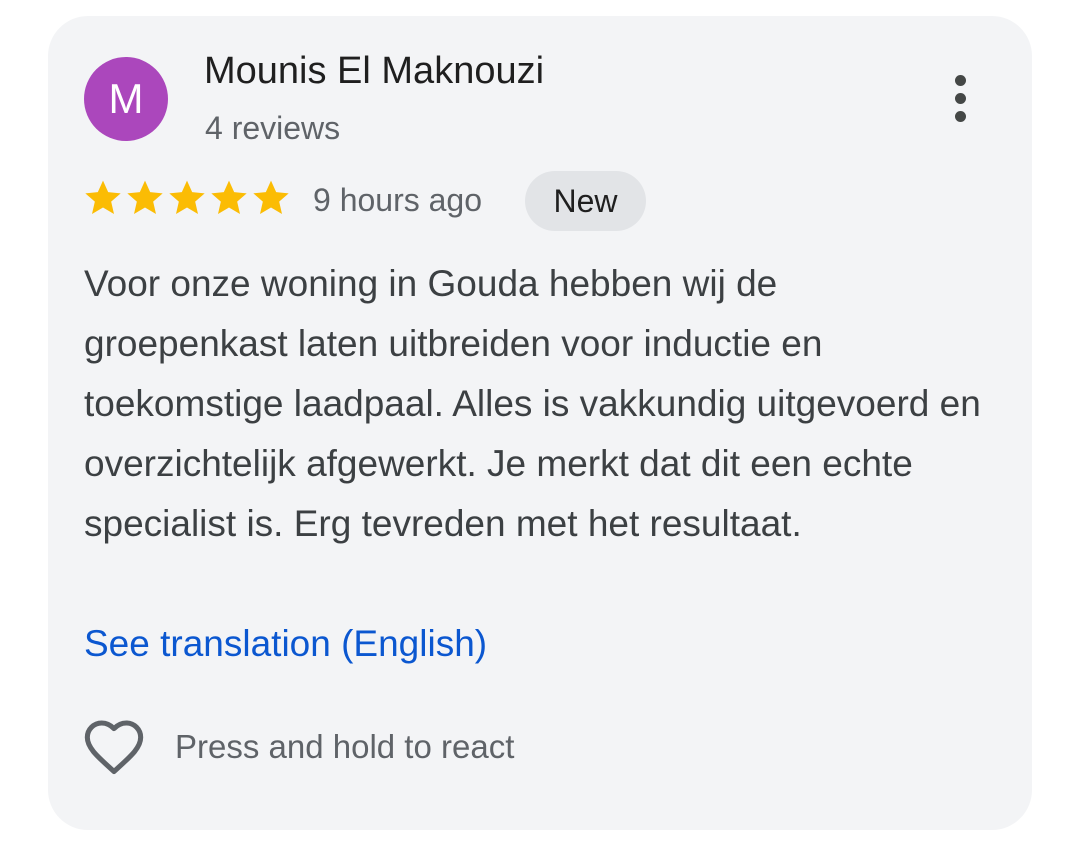 Image resolution: width=1080 pixels, height=854 pixels. I want to click on see-translation-link: See translation (English), so click(285, 644).